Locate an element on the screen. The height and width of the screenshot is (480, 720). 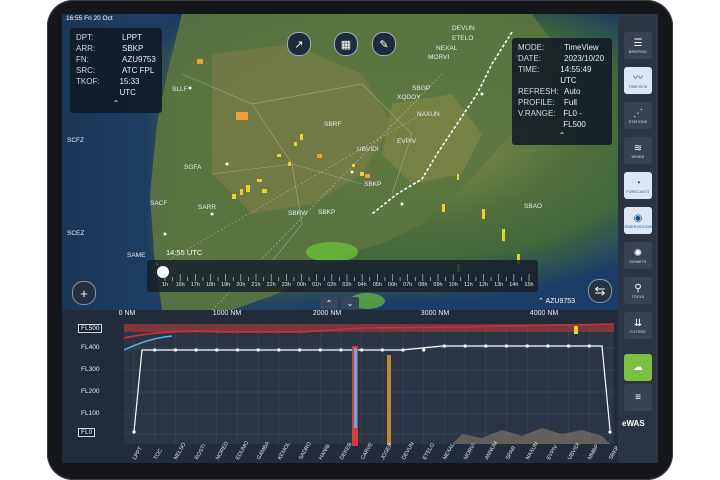
map-label: XQDOY is located at coordinates (409, 97).